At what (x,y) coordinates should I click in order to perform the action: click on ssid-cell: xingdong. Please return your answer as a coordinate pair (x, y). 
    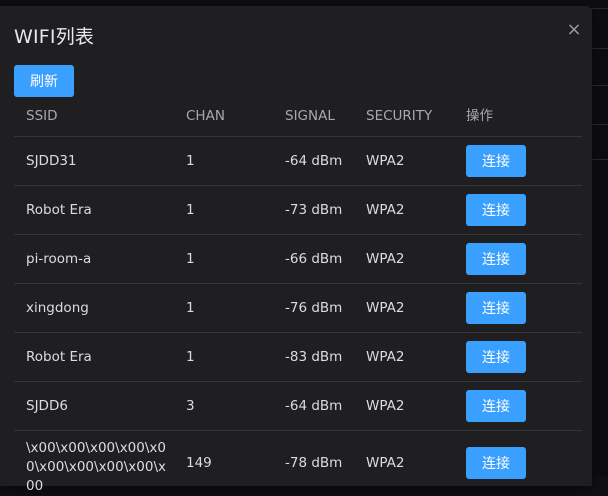
    Looking at the image, I should click on (57, 308).